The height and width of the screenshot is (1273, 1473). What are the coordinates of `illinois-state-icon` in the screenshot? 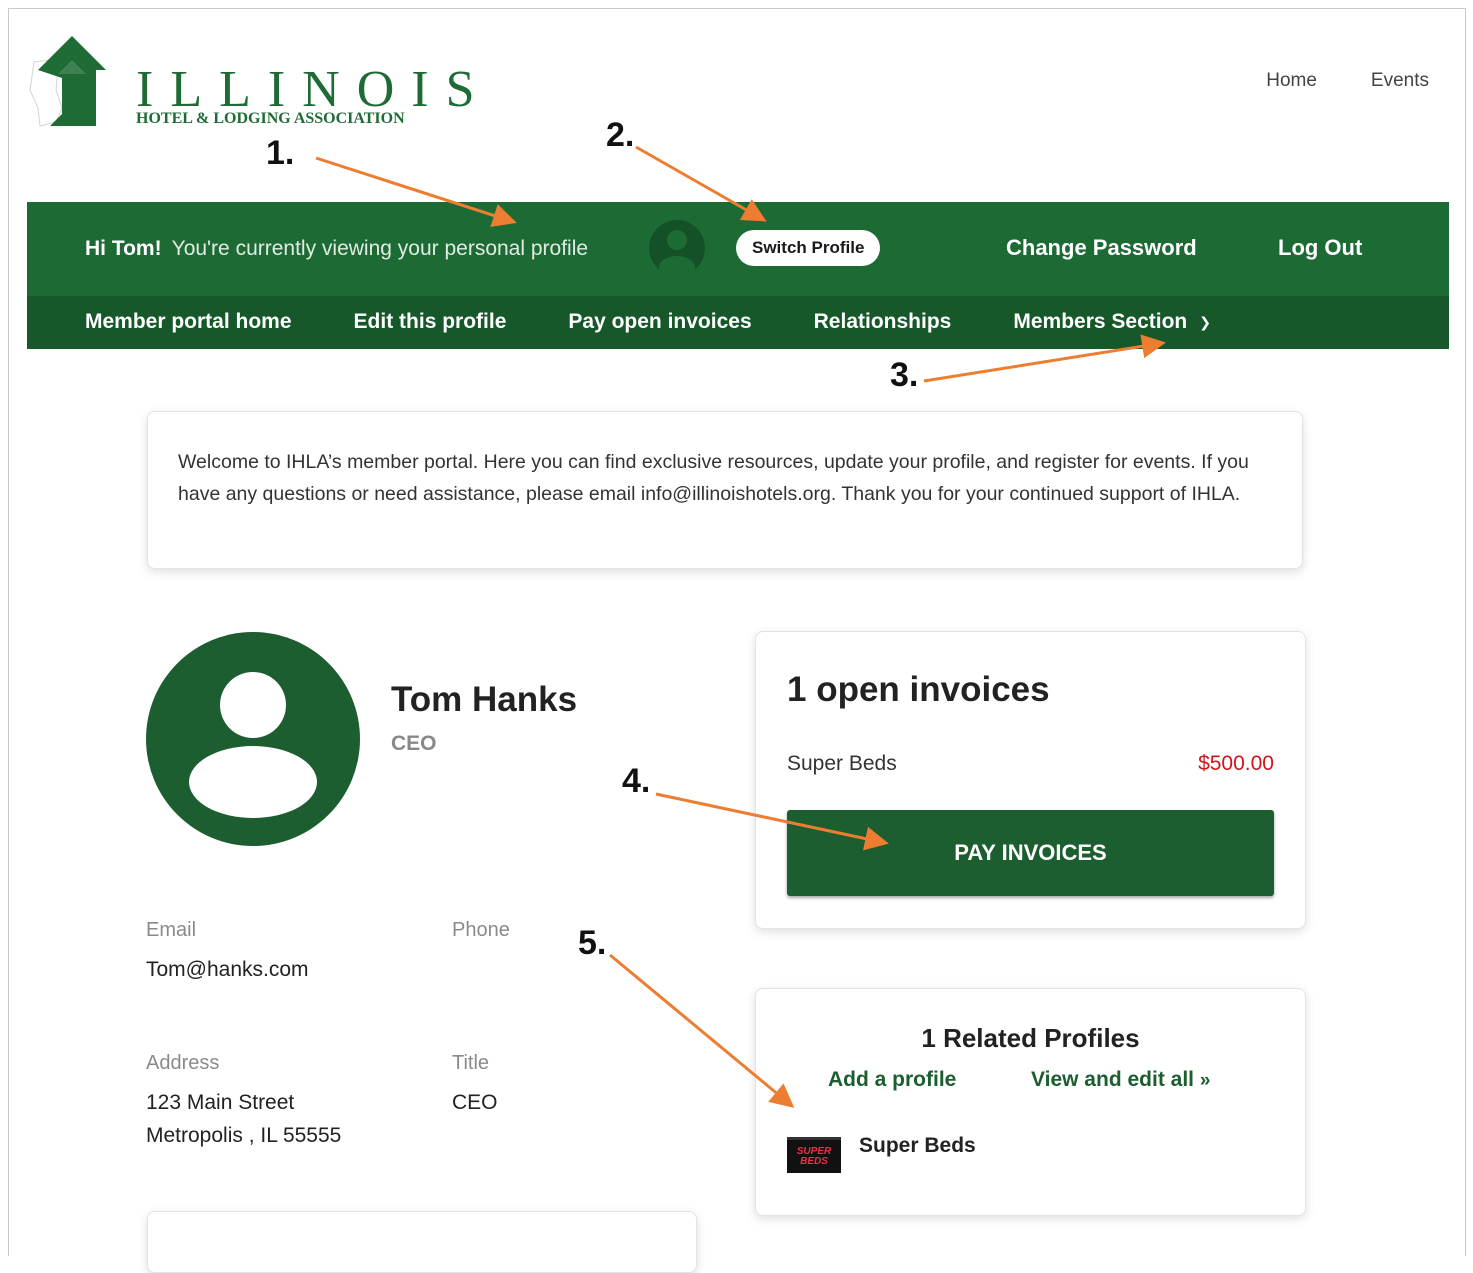 It's located at (67, 81).